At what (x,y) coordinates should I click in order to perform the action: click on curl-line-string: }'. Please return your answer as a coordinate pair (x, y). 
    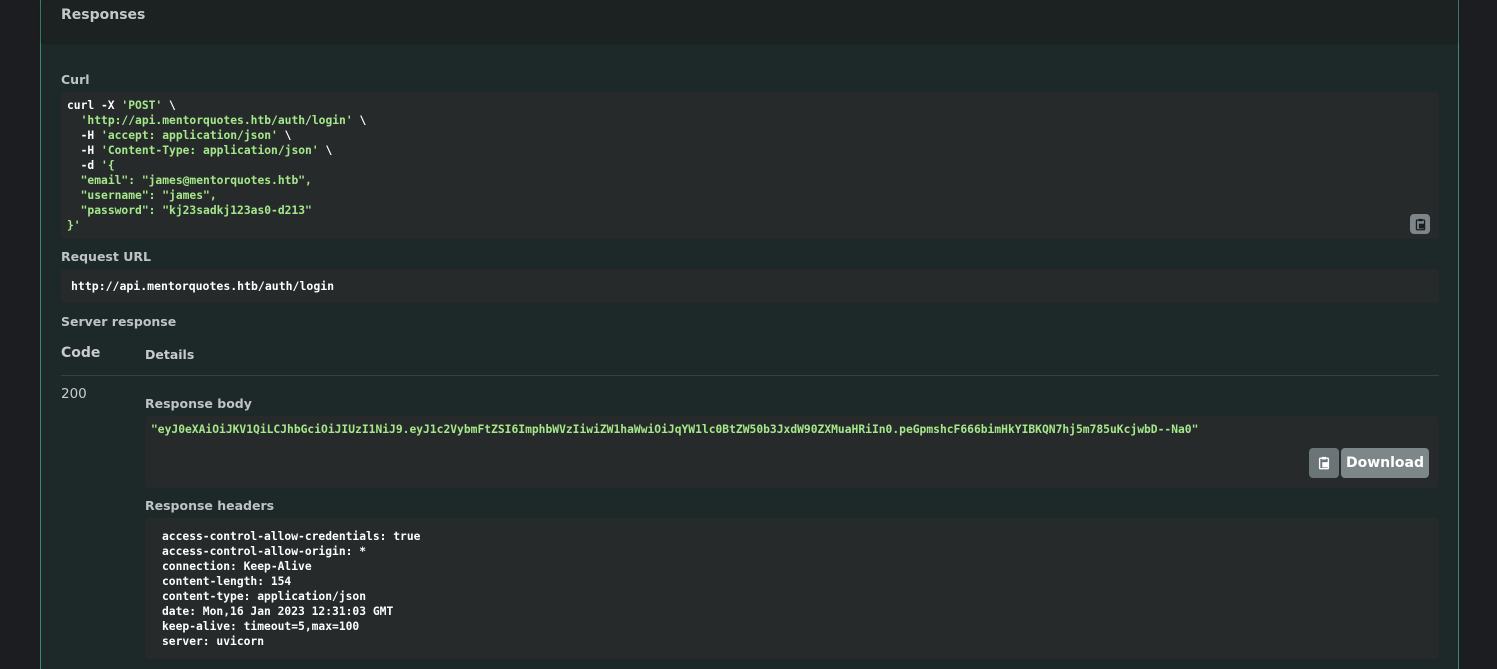
    Looking at the image, I should click on (74, 225).